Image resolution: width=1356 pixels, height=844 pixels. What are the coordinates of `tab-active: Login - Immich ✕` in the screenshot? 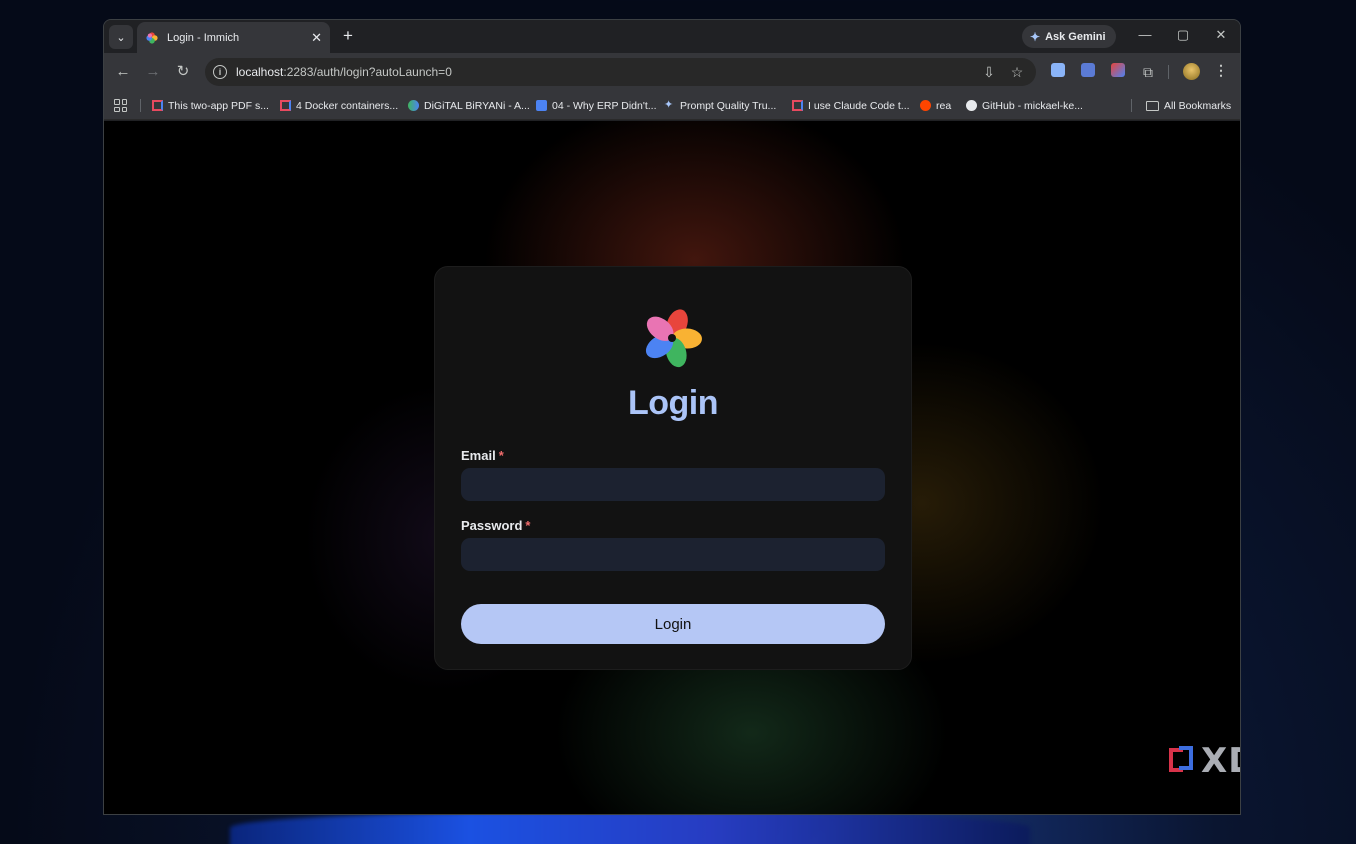 It's located at (233, 37).